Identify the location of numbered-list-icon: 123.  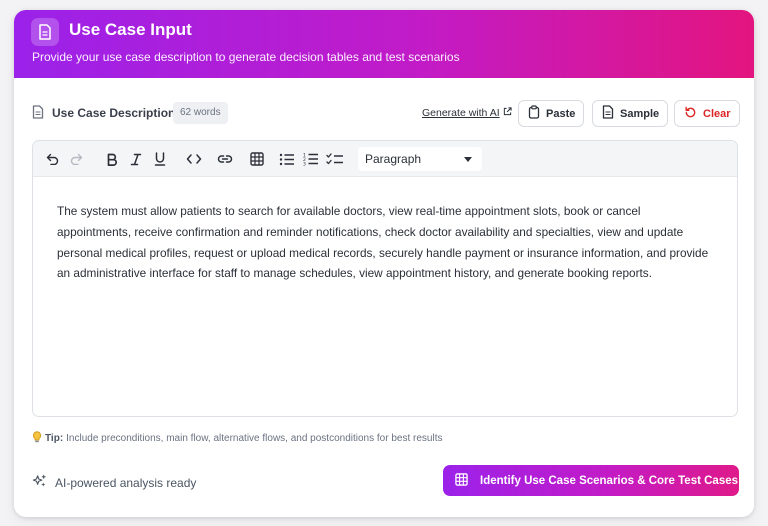
(311, 159).